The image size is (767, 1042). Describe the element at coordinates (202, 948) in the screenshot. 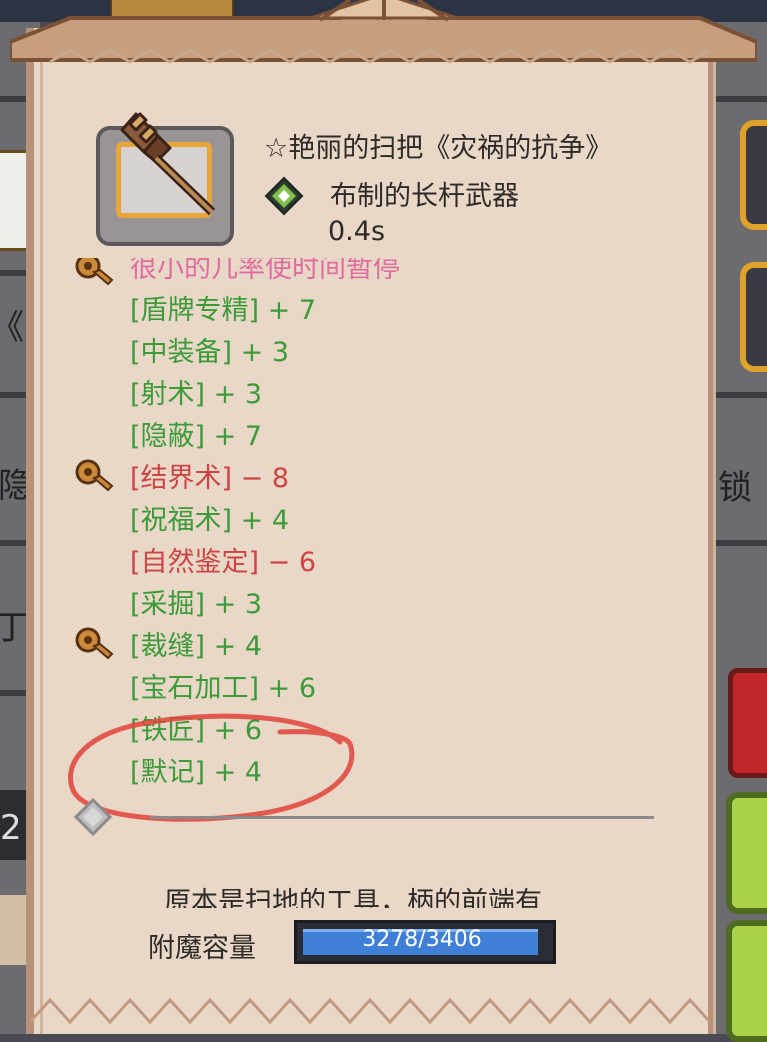

I see `enchant-capacity-label: 附魔容量` at that location.